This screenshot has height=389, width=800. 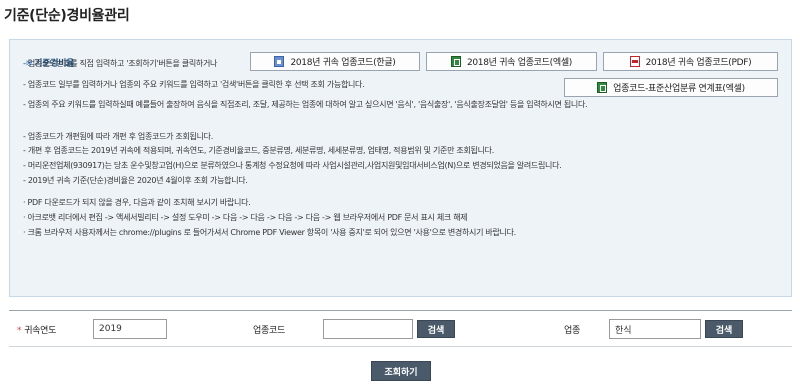 I want to click on industry-code-input, so click(x=368, y=329).